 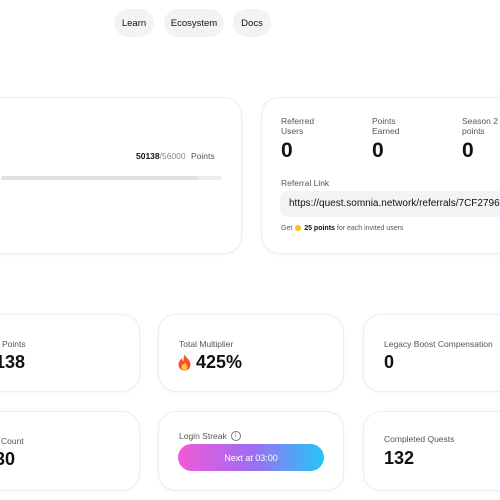 What do you see at coordinates (203, 436) in the screenshot?
I see `login-streak-label: Login Streak` at bounding box center [203, 436].